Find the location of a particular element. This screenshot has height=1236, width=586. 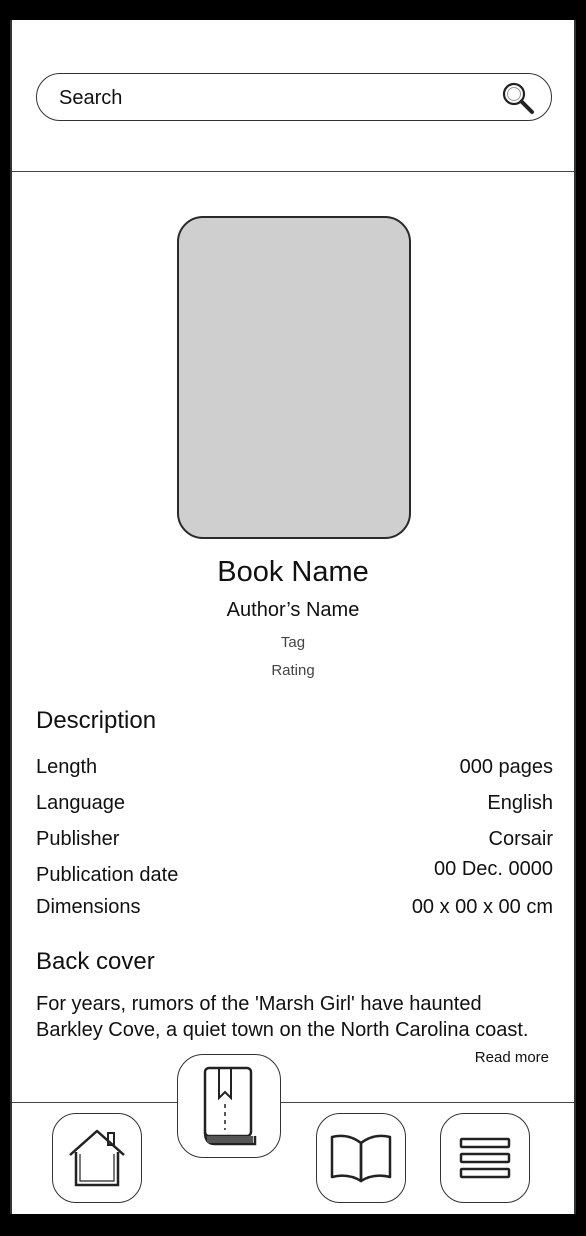

bottom-nav-divider is located at coordinates (293, 1102).